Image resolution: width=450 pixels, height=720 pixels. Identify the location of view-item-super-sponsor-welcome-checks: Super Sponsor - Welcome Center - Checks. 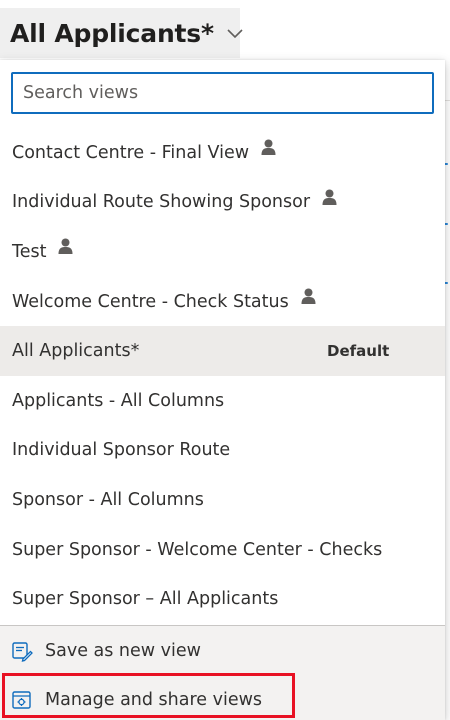
(222, 550).